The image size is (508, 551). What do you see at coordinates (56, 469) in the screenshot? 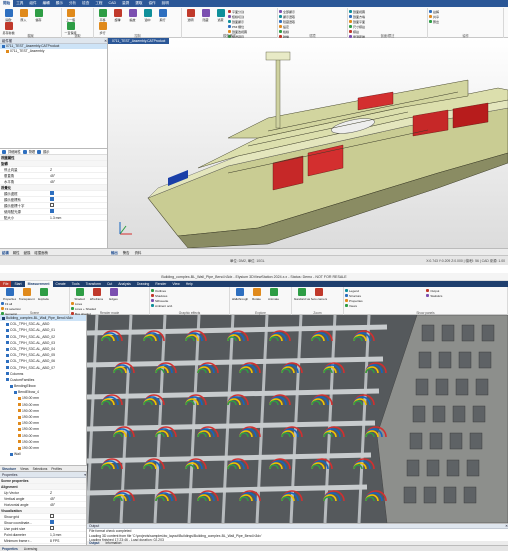
I see `tab-profiles: Profiles` at bounding box center [56, 469].